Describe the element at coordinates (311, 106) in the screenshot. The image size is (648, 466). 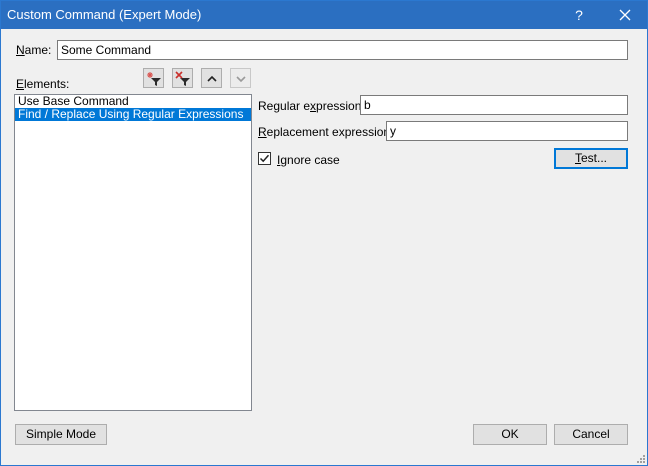
I see `regex-label: Regular expression:` at that location.